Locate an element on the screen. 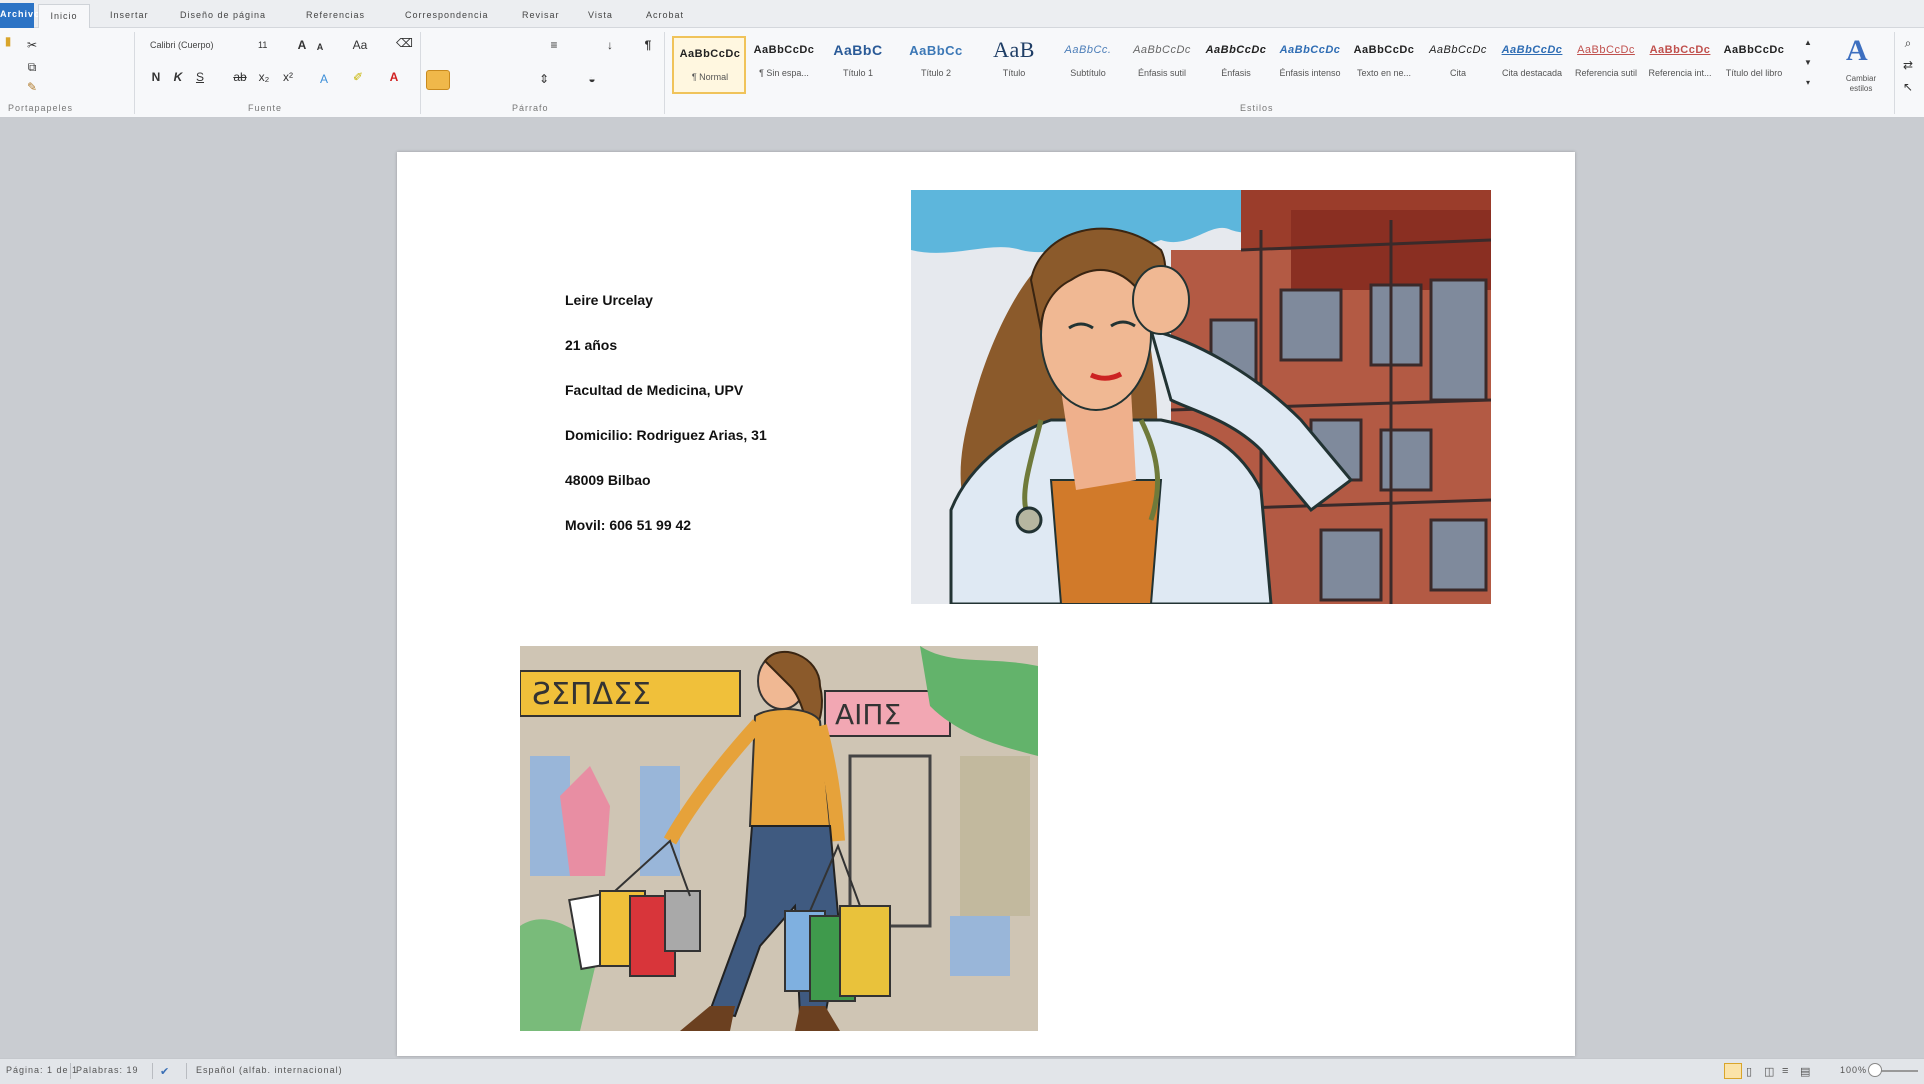 The height and width of the screenshot is (1084, 1924). text-effects-icon: A is located at coordinates (324, 79).